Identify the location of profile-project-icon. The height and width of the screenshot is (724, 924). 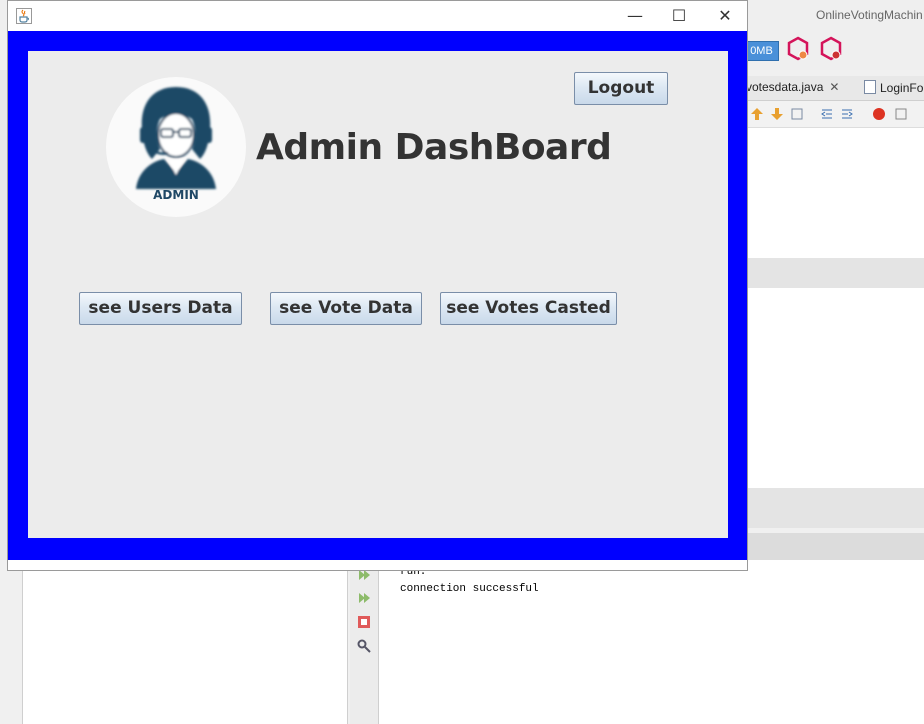
(831, 49).